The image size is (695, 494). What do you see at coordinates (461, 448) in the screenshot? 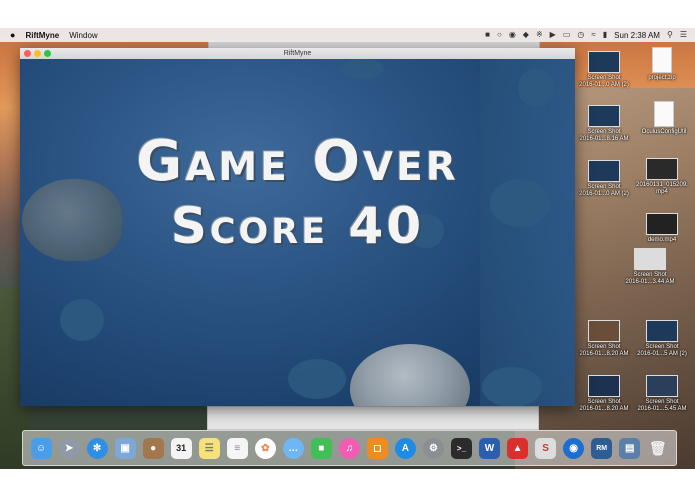
I see `terminal-icon: >_` at bounding box center [461, 448].